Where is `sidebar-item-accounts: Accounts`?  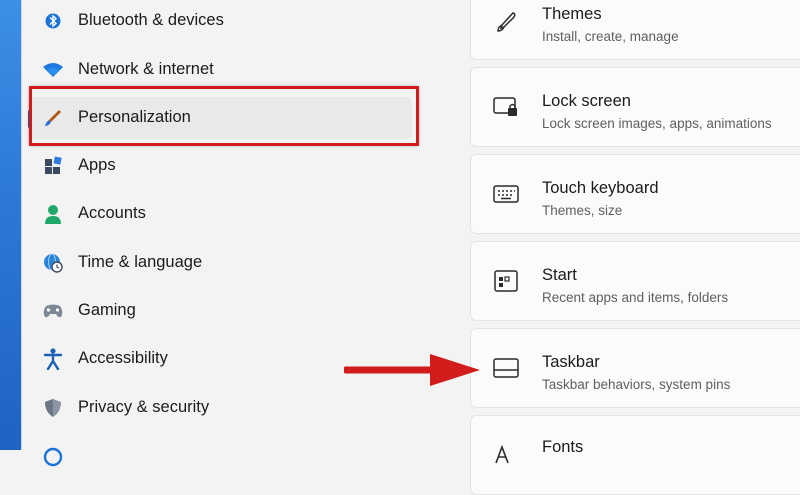
sidebar-item-accounts: Accounts is located at coordinates (220, 214).